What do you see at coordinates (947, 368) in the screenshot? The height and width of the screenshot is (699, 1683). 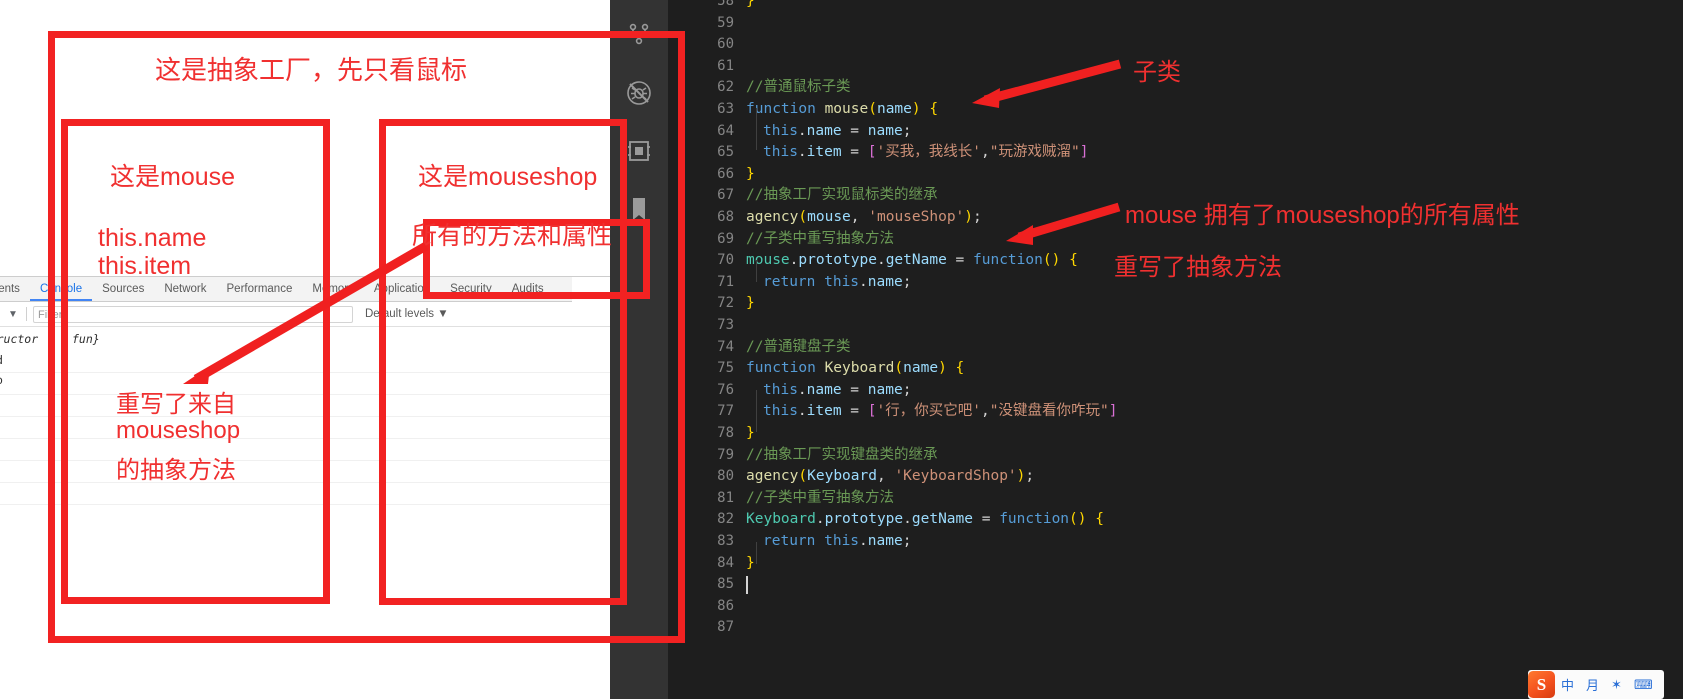 I see `code-token: )` at bounding box center [947, 368].